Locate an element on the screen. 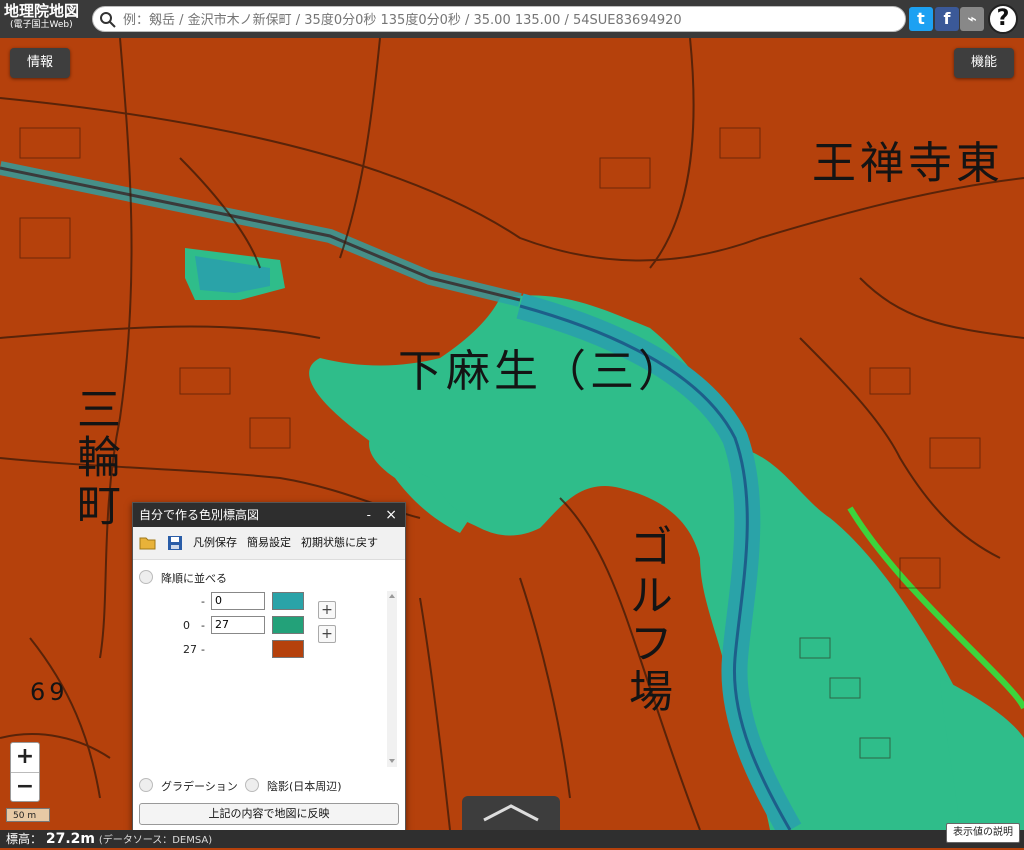 This screenshot has height=850, width=1024. open-folder-icon is located at coordinates (148, 543).